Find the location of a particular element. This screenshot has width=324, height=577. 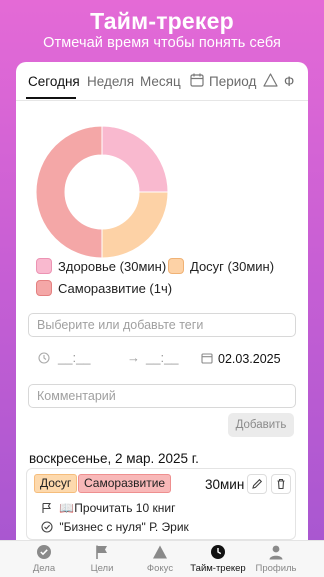

start-time-input: __:__ is located at coordinates (74, 357).